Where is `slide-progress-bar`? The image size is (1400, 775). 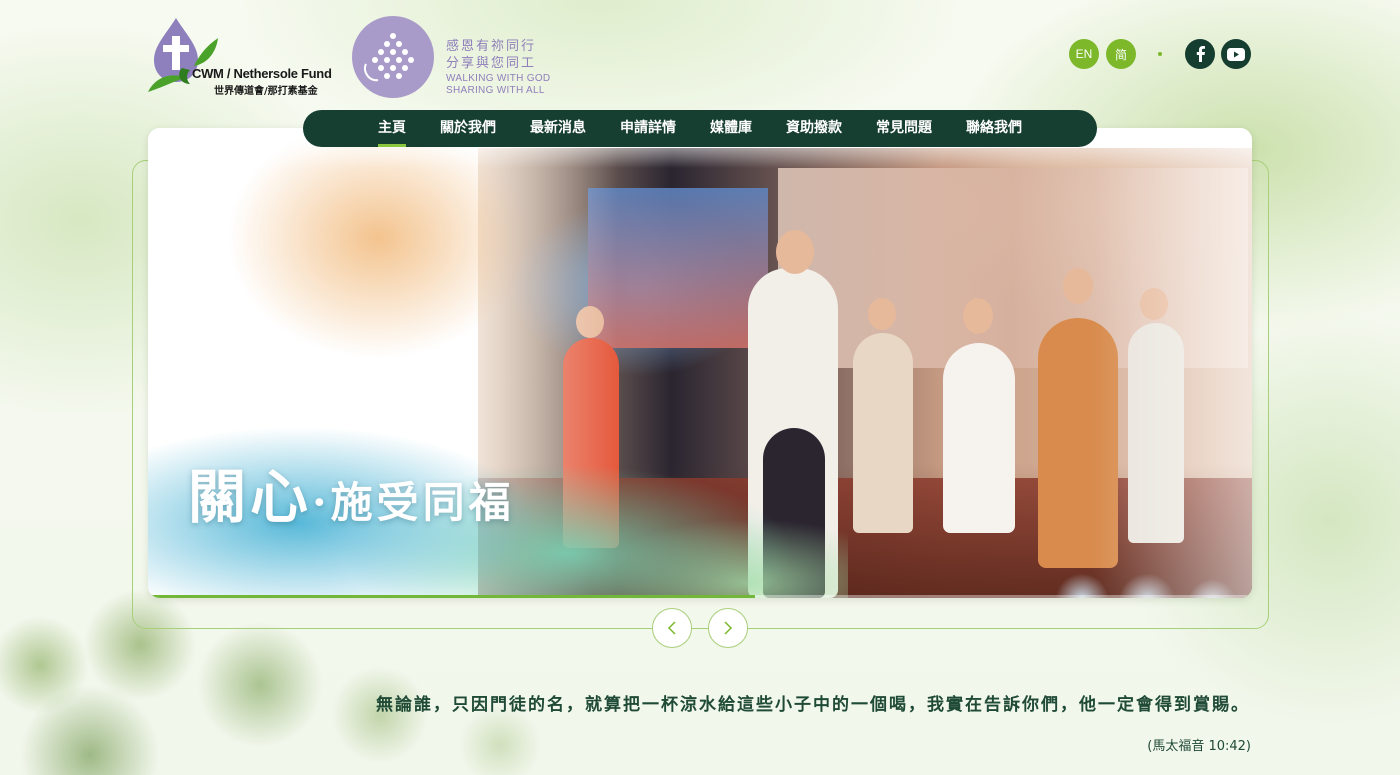 slide-progress-bar is located at coordinates (700, 596).